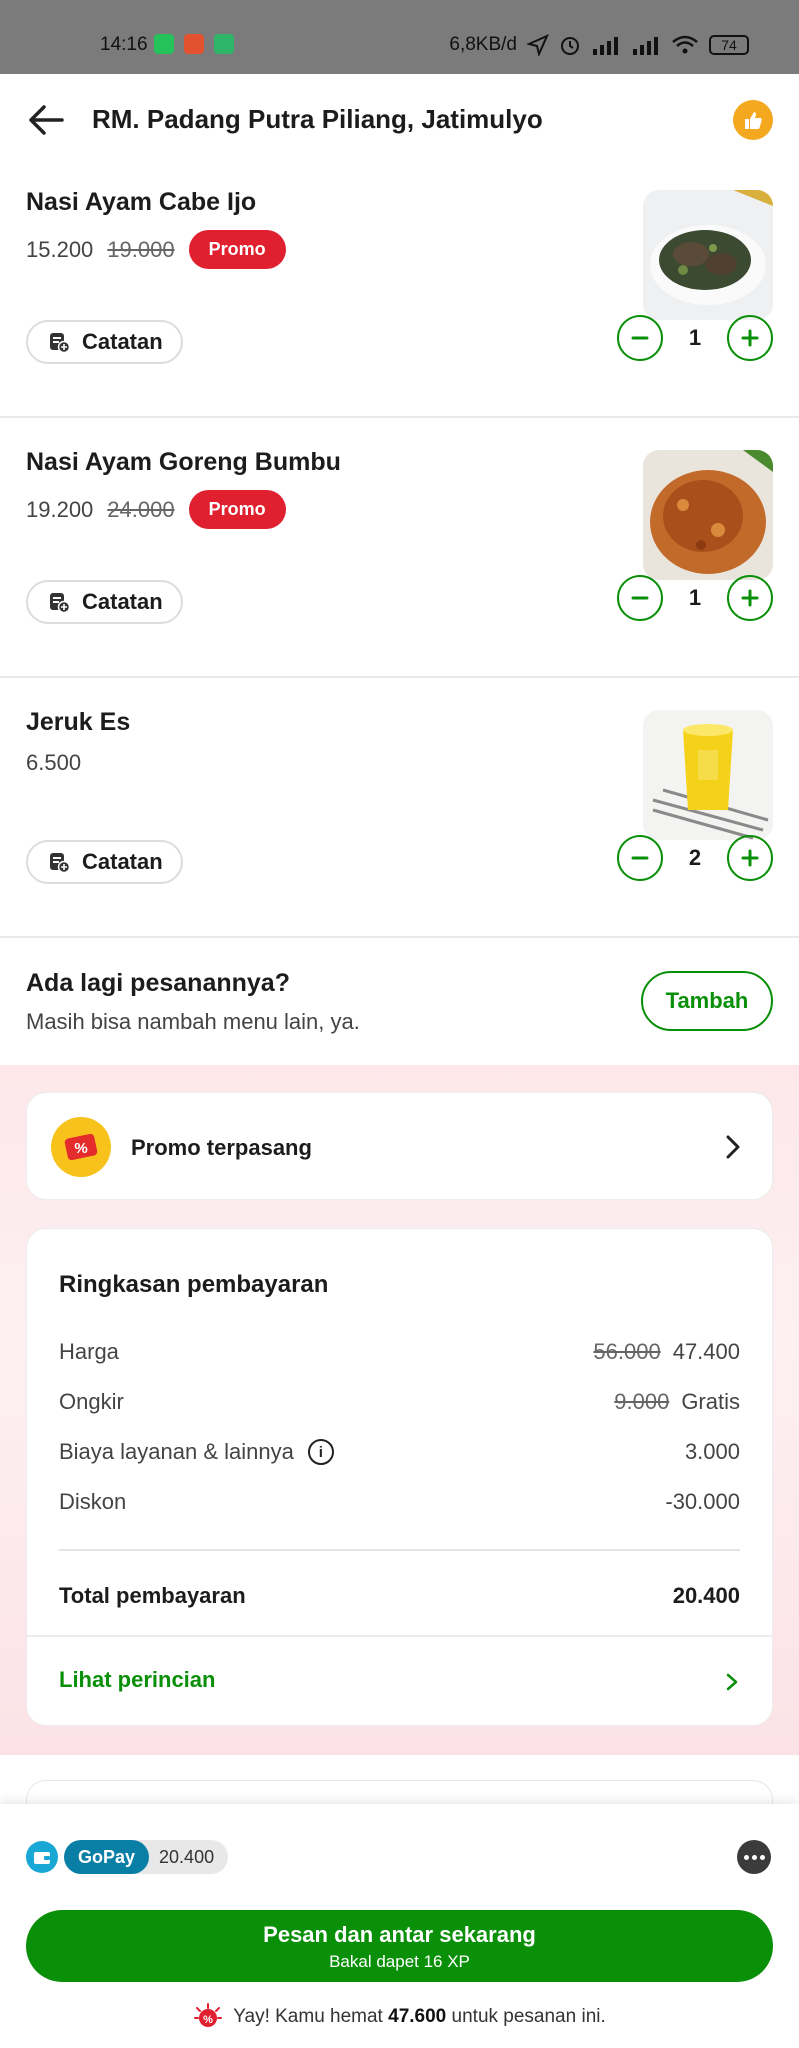  What do you see at coordinates (706, 1595) in the screenshot?
I see `total-value: 20.400` at bounding box center [706, 1595].